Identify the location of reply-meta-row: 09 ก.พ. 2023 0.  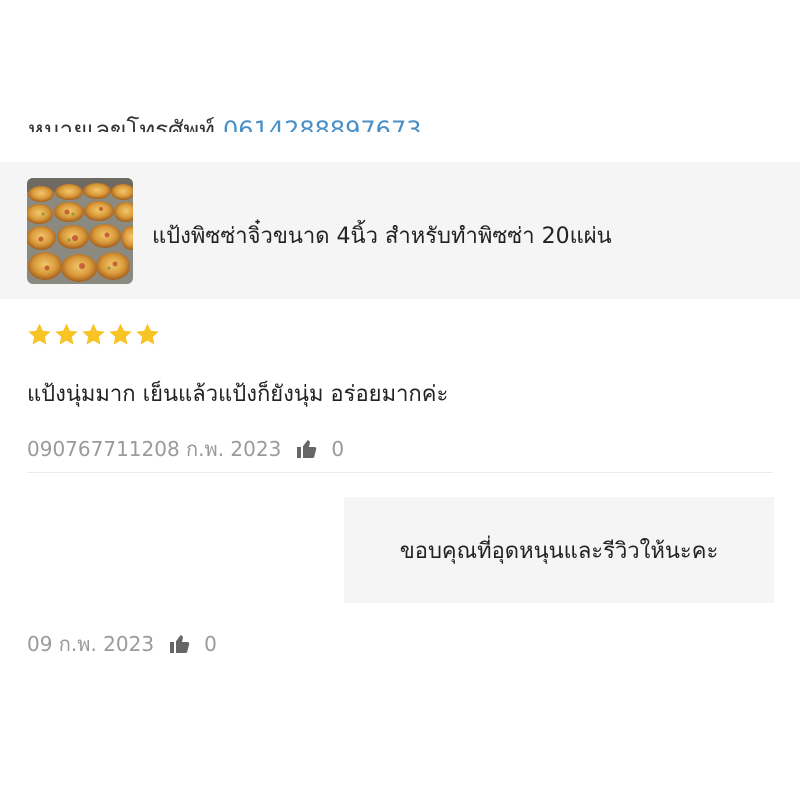
(122, 644).